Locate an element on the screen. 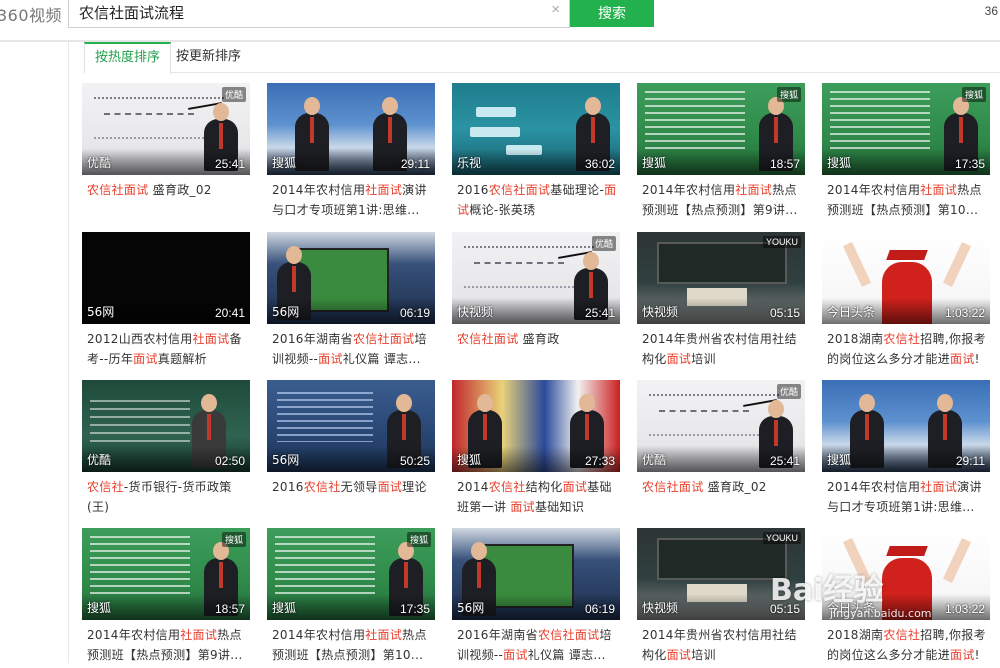  video-source-label: 优酷 is located at coordinates (99, 163).